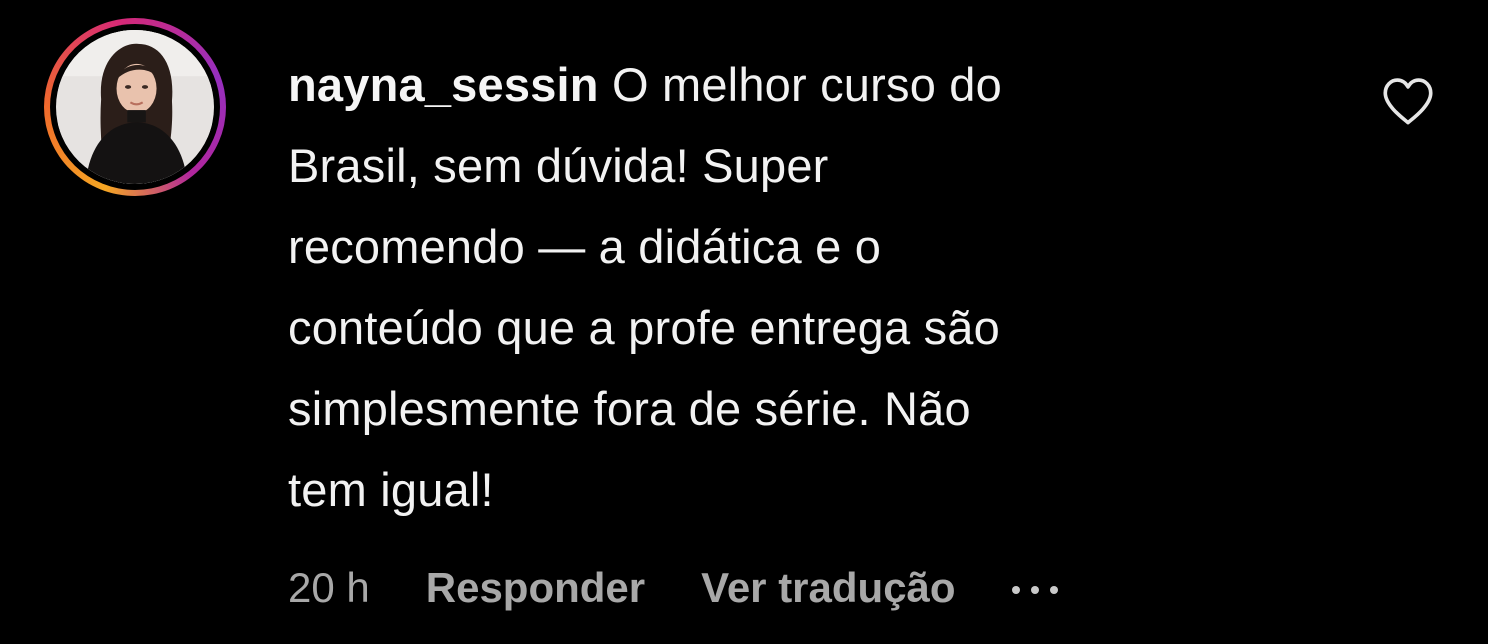 The width and height of the screenshot is (1488, 644). Describe the element at coordinates (1408, 101) in the screenshot. I see `heart-icon` at that location.